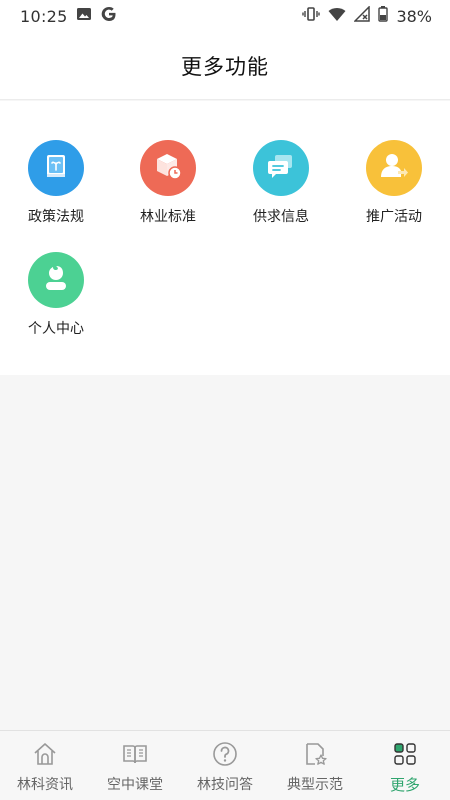 The width and height of the screenshot is (450, 800). Describe the element at coordinates (281, 217) in the screenshot. I see `feature-label-supply: 供求信息` at that location.